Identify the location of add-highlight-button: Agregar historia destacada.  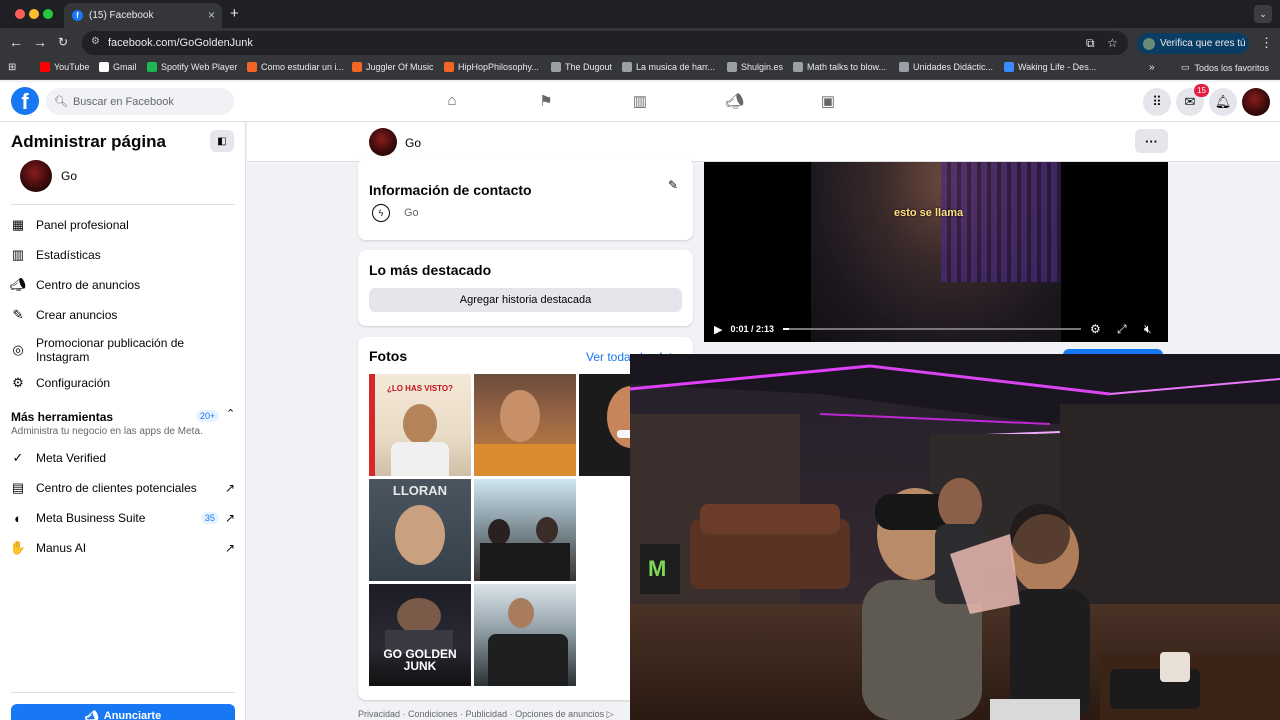
(525, 300).